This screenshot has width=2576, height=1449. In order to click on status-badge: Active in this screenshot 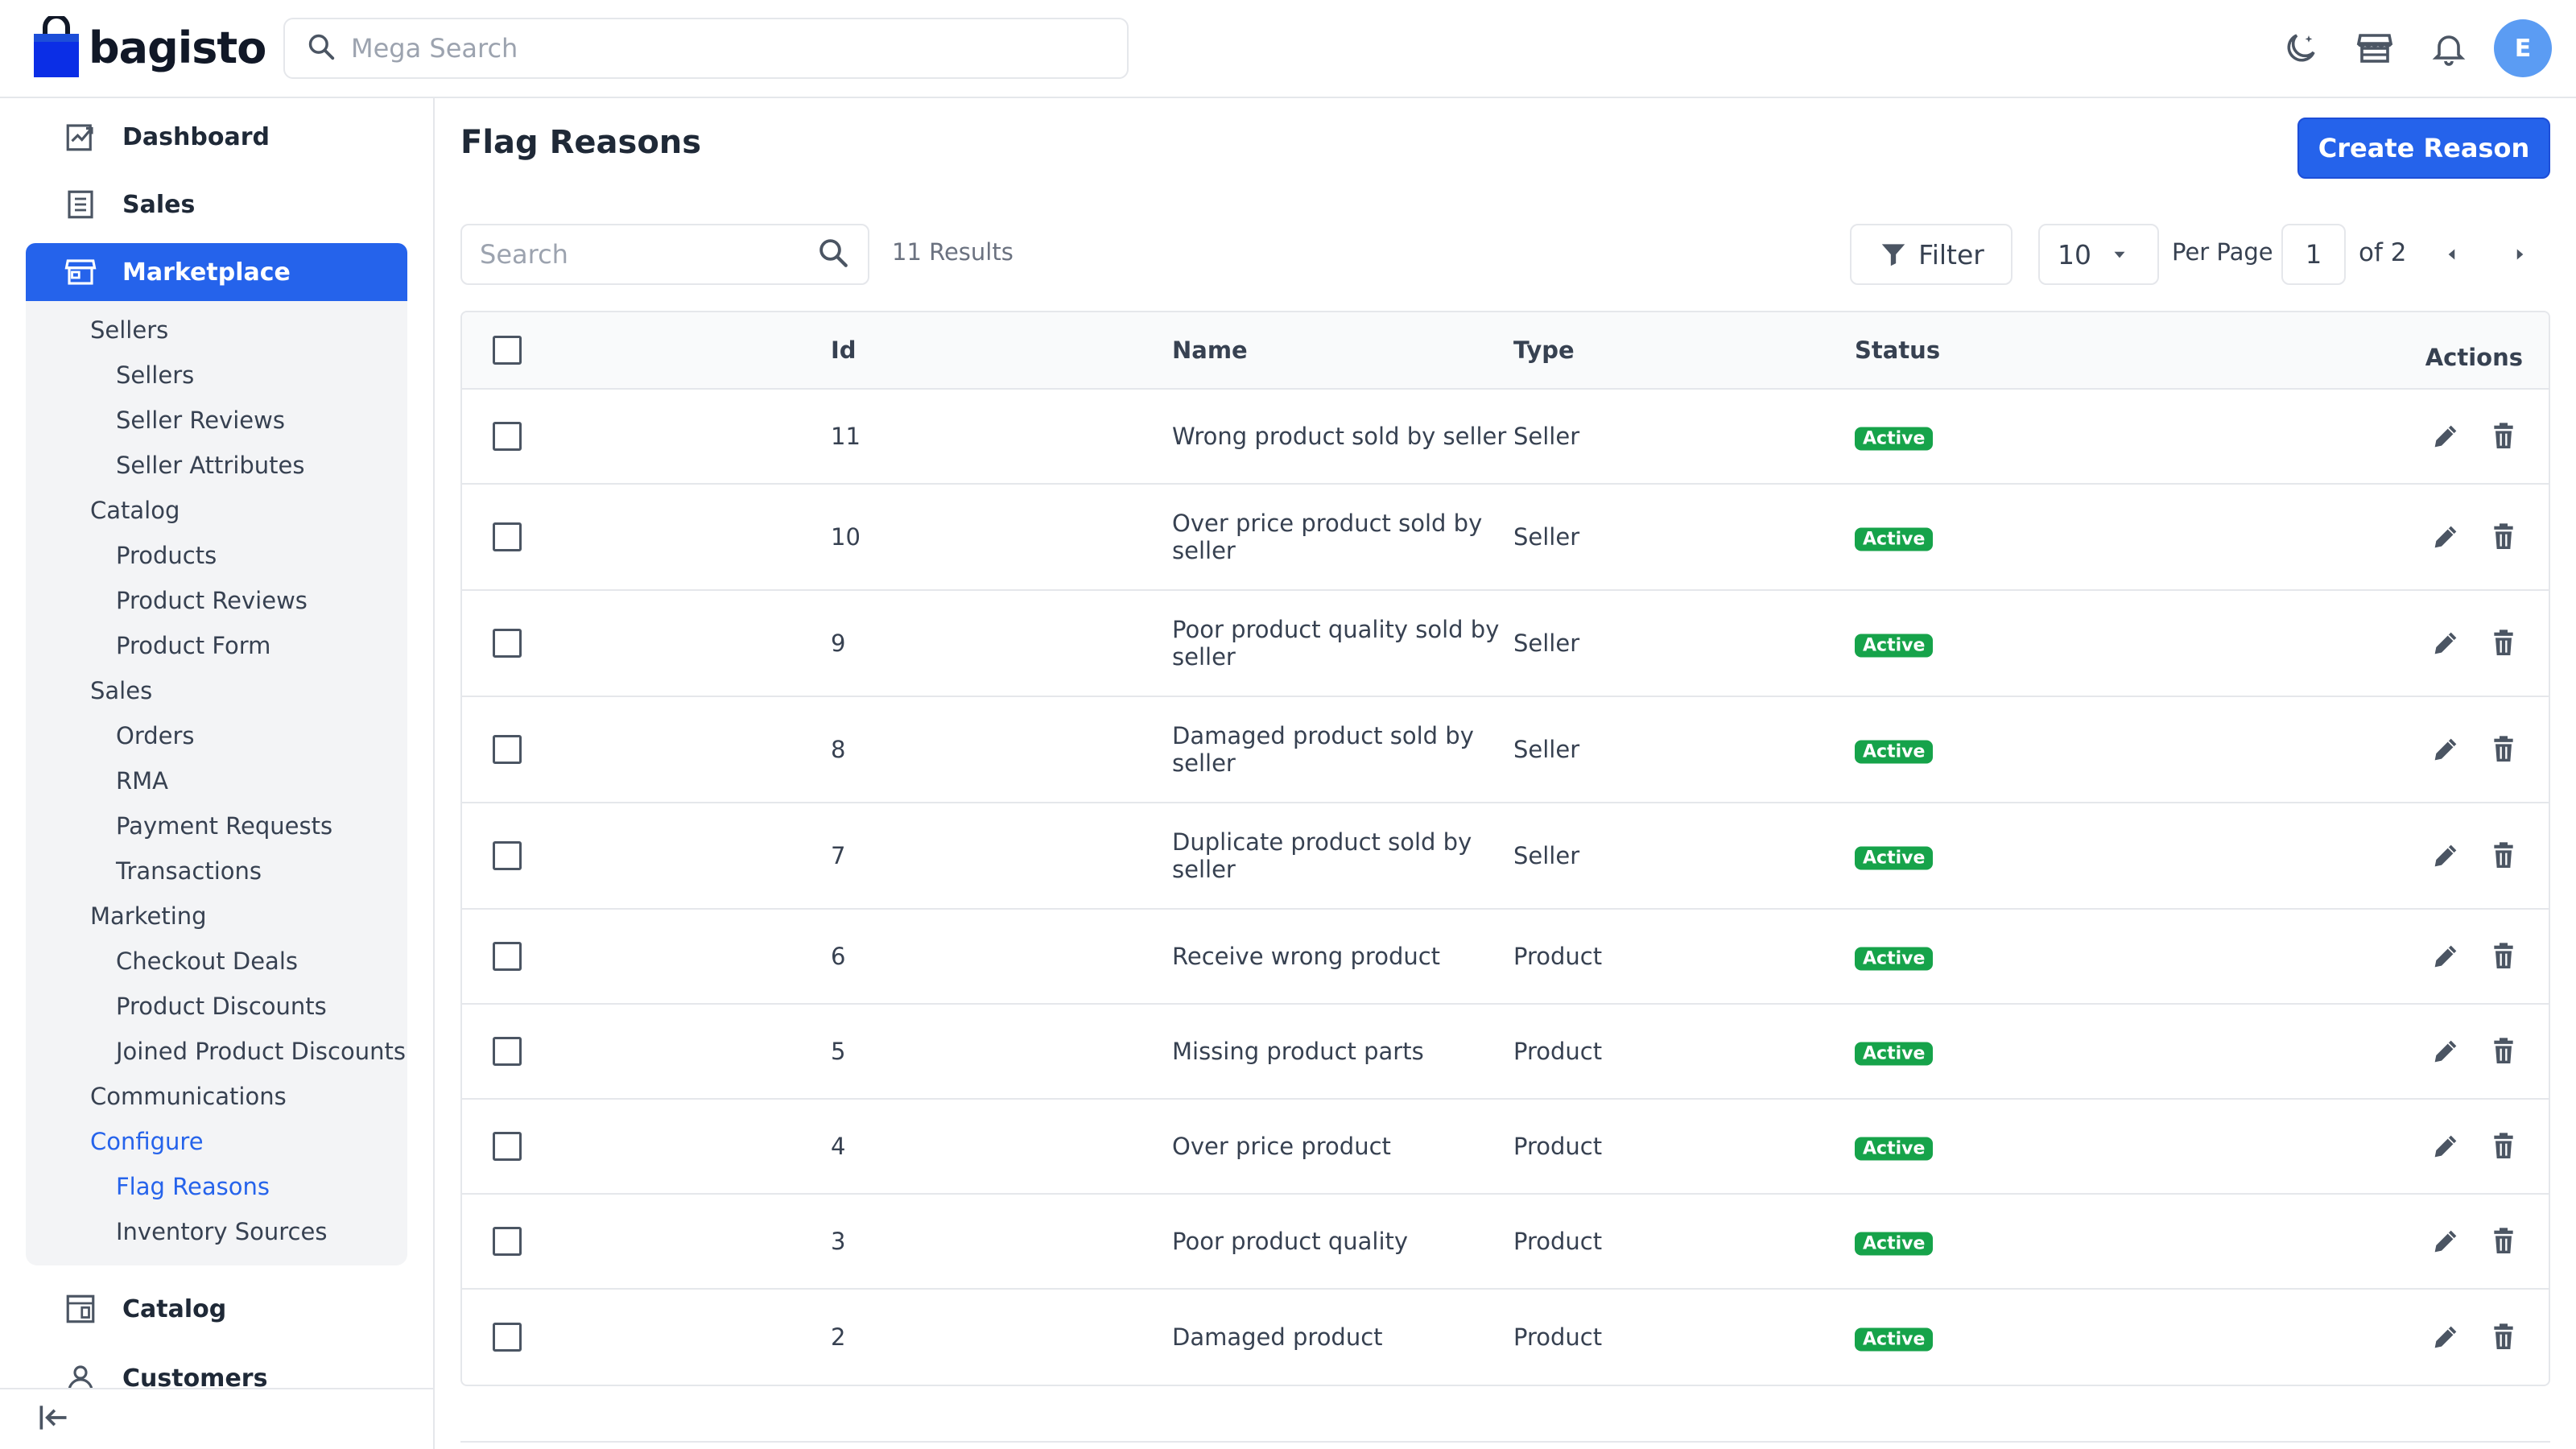, I will do `click(1894, 539)`.